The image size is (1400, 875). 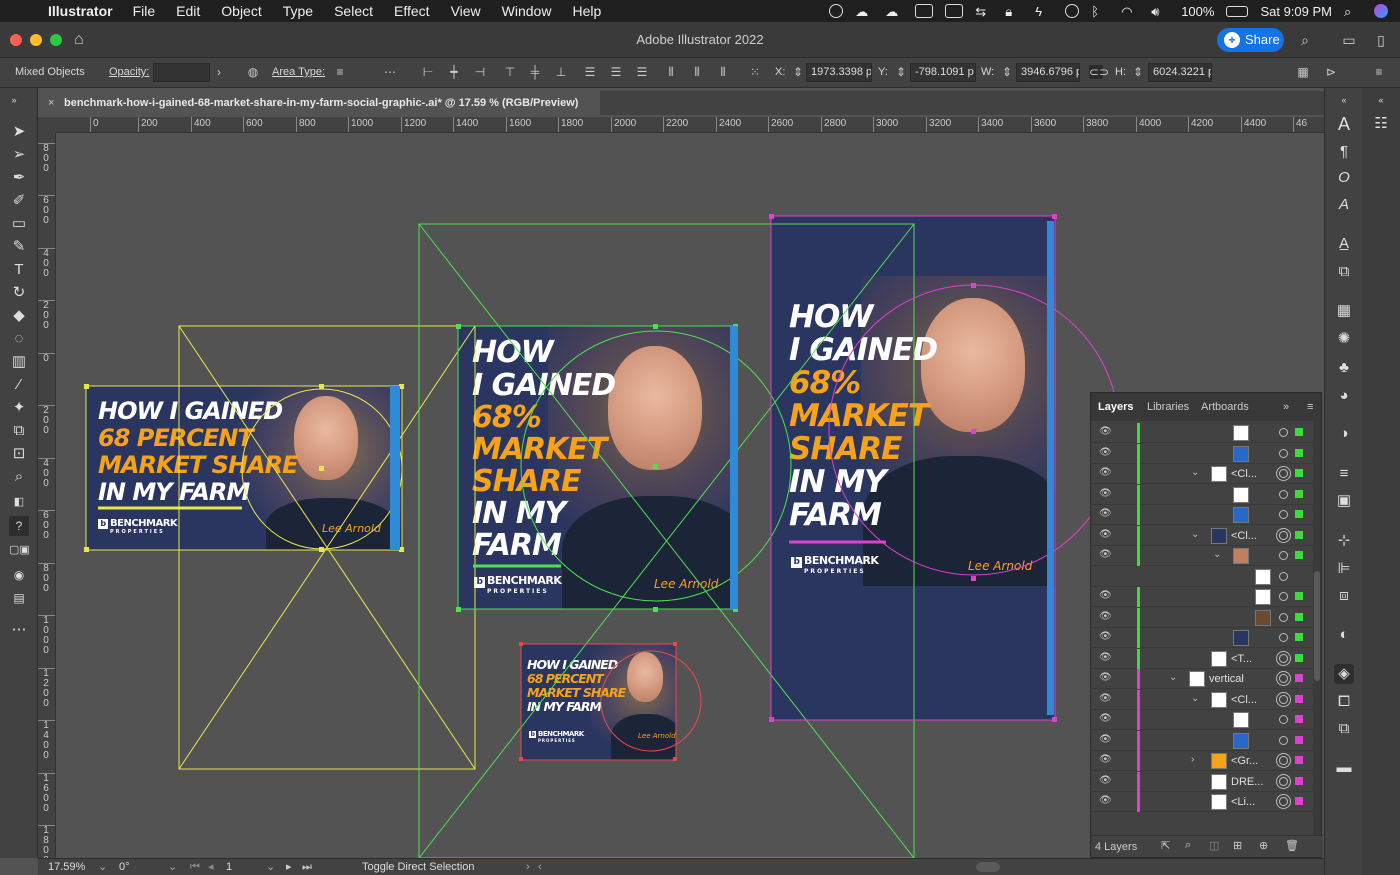 I want to click on export-icon: ⇱, so click(x=1165, y=845).